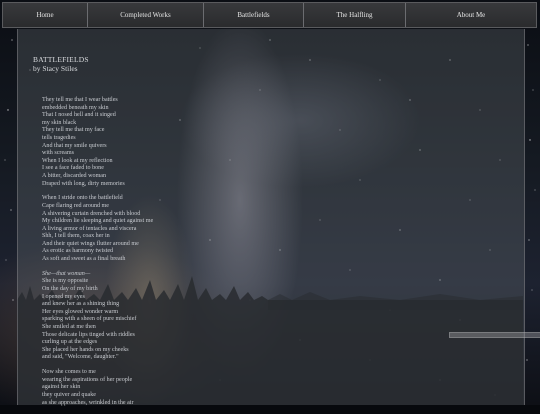  What do you see at coordinates (83, 183) in the screenshot?
I see `poem-line: Draped with long, dirty memories` at bounding box center [83, 183].